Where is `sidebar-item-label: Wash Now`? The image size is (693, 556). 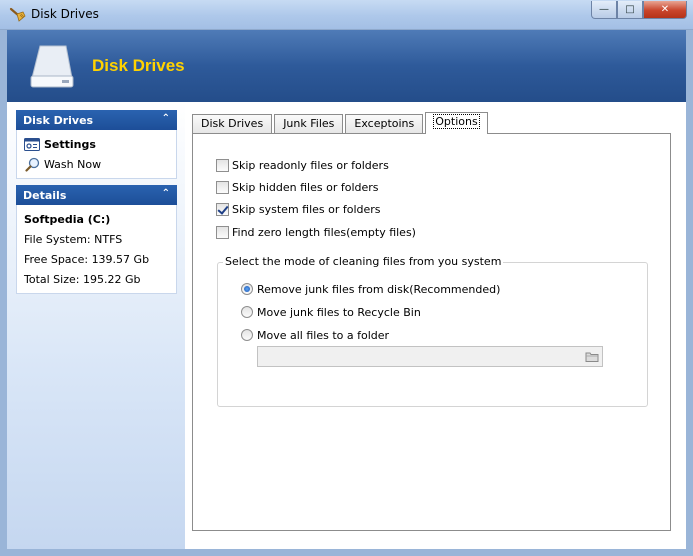
sidebar-item-label: Wash Now is located at coordinates (73, 164).